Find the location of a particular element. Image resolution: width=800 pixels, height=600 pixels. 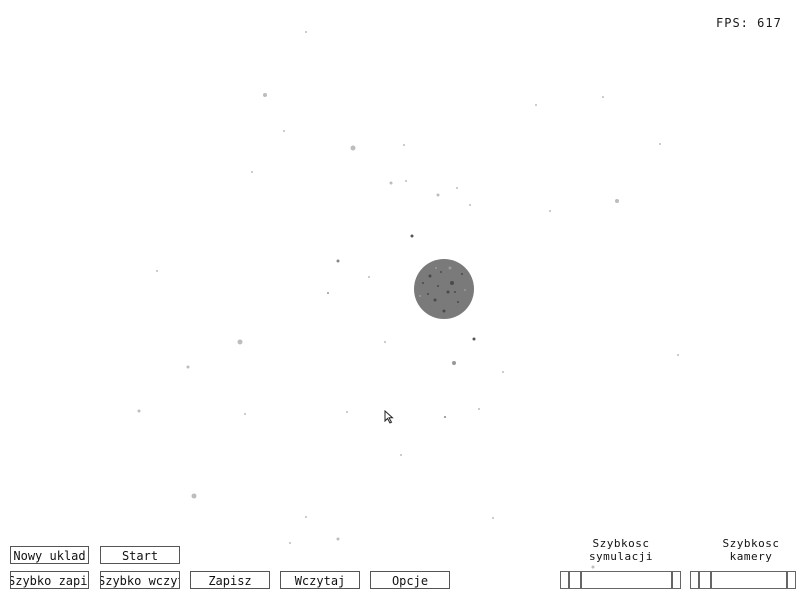

start-button: Start is located at coordinates (140, 555).